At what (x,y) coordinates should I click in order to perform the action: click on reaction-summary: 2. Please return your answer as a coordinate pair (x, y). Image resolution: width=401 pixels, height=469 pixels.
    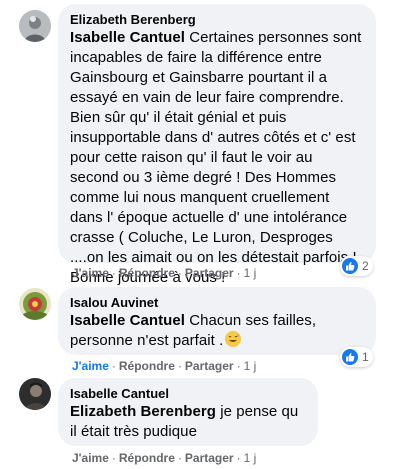
    Looking at the image, I should click on (356, 266).